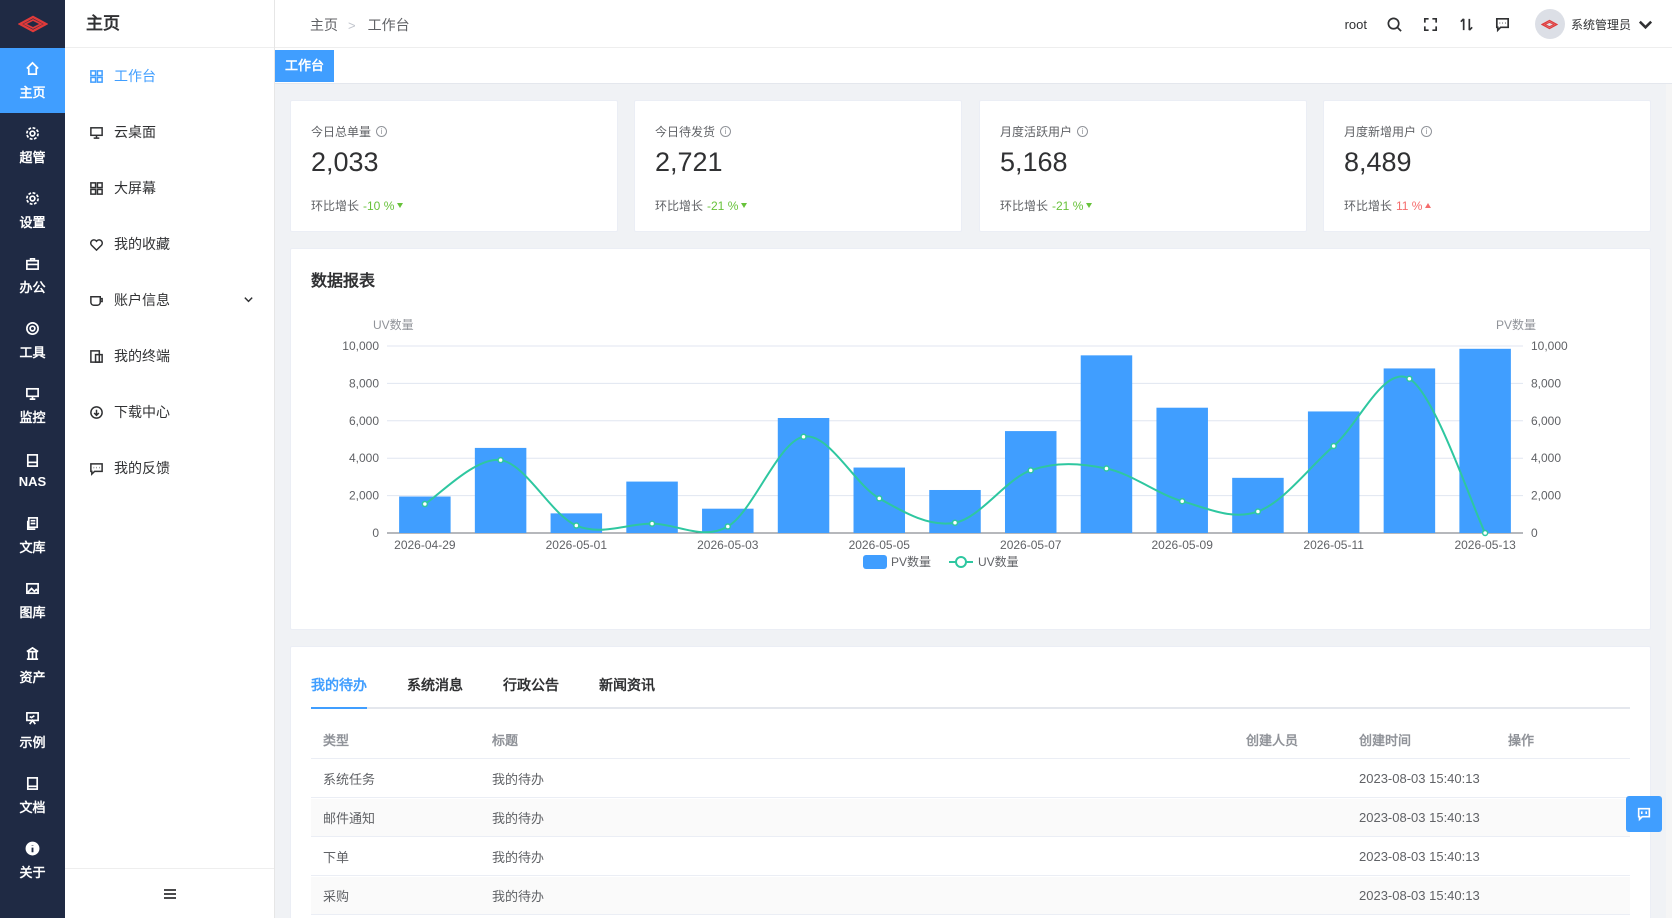 Image resolution: width=1672 pixels, height=918 pixels. I want to click on y-tick-label-right: 10,000, so click(1549, 346).